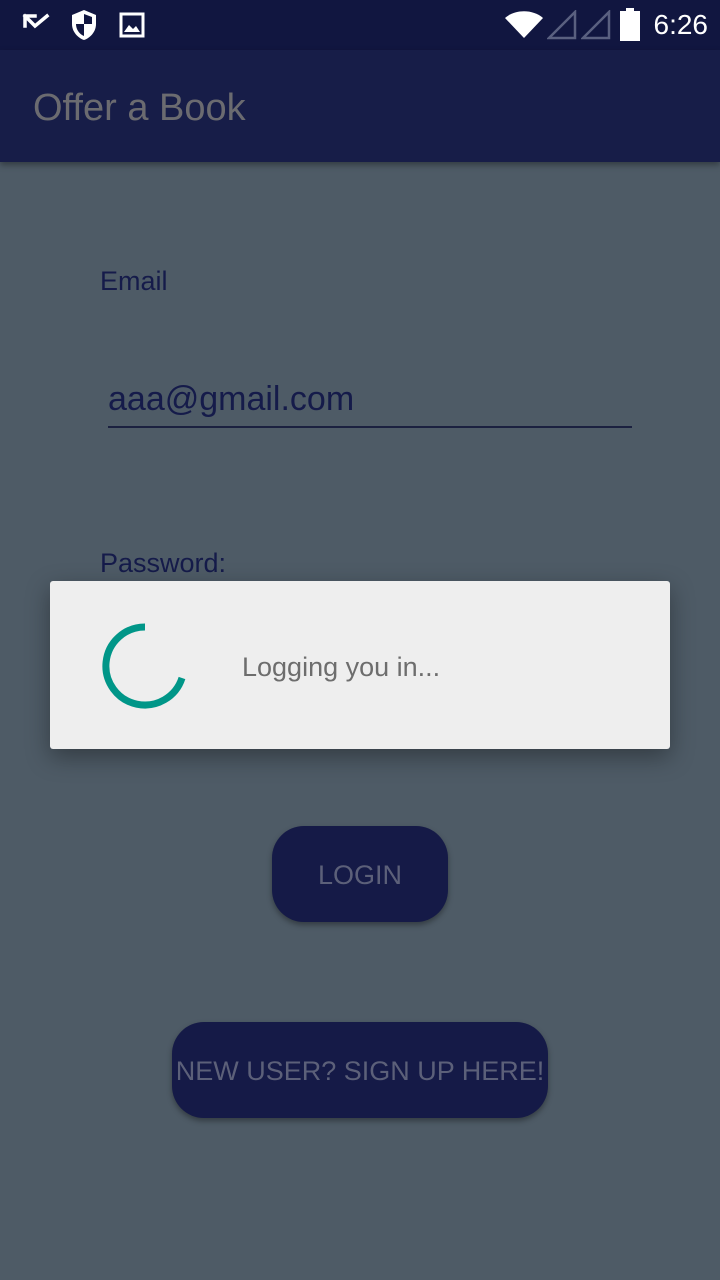 The width and height of the screenshot is (720, 1280). What do you see at coordinates (681, 24) in the screenshot?
I see `status-time: 6:26` at bounding box center [681, 24].